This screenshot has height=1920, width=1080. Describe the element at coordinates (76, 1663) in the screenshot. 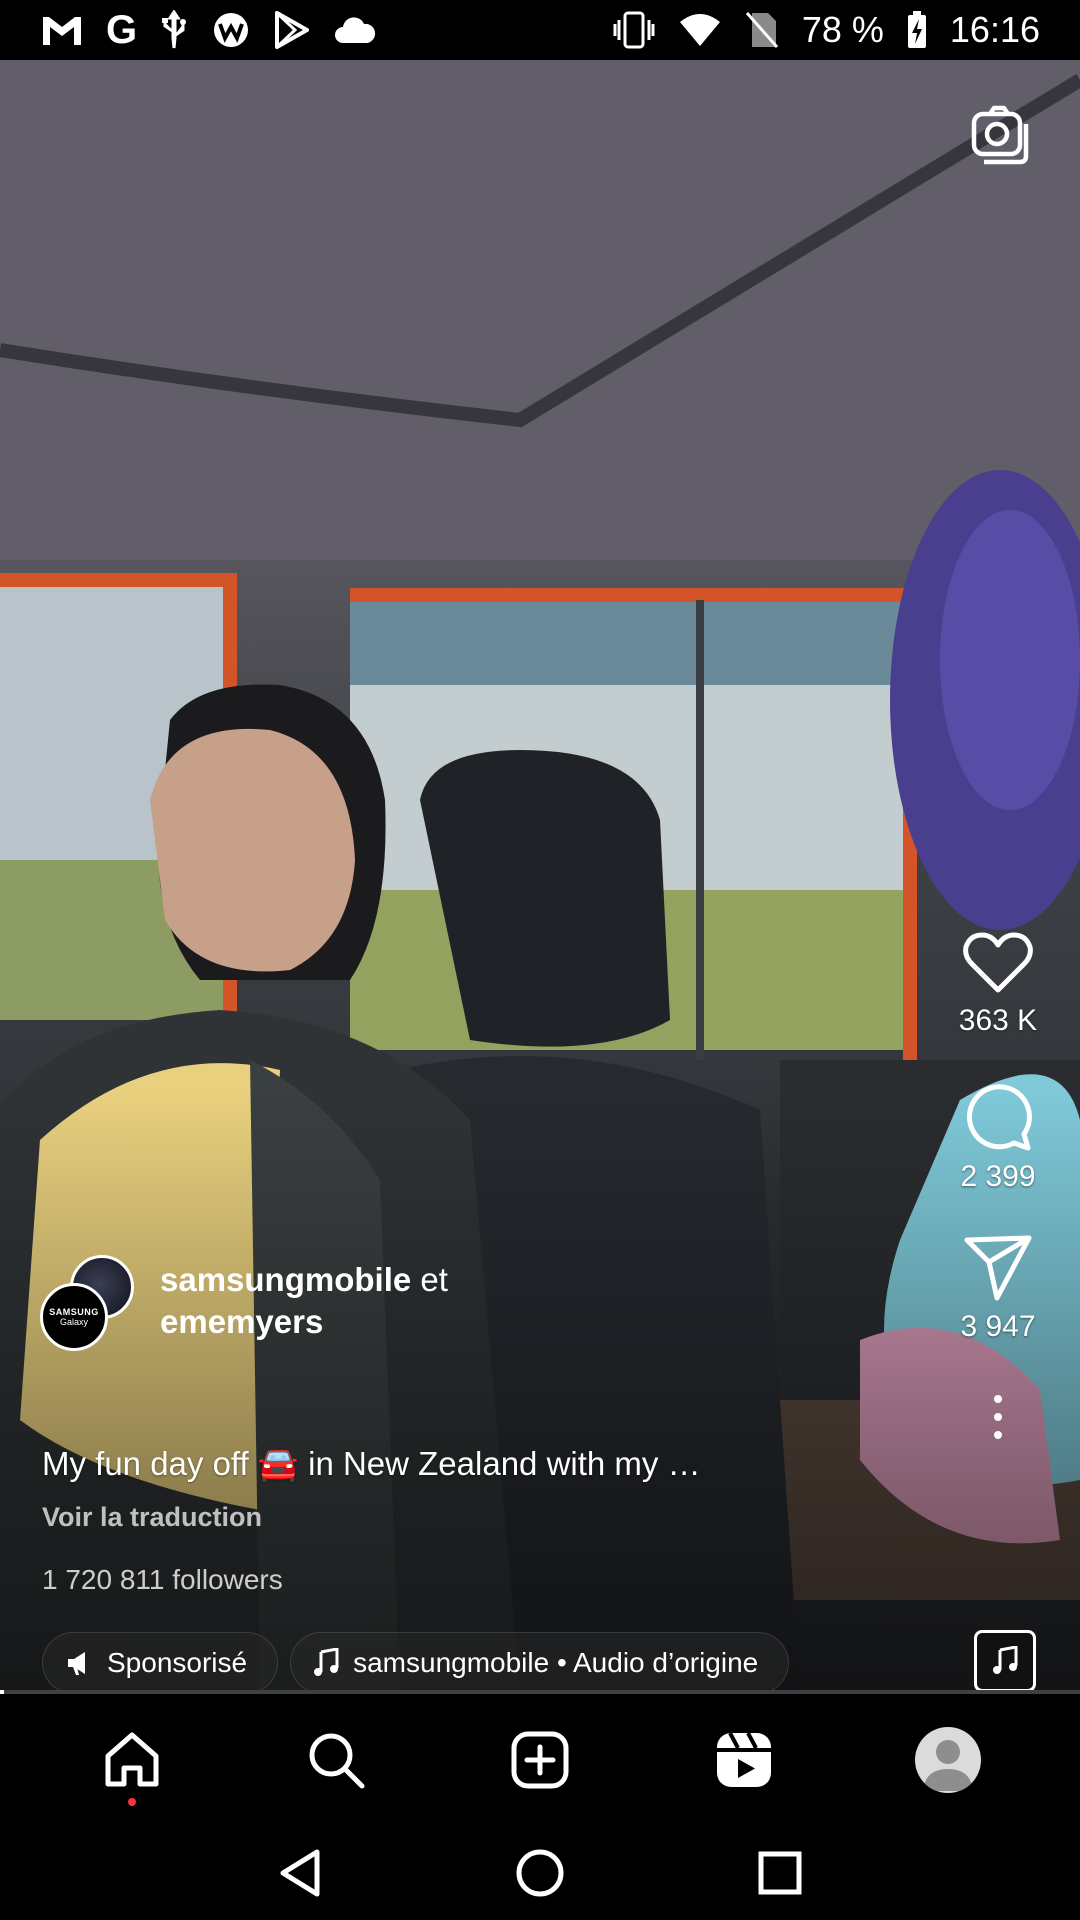

I see `megaphone-icon` at that location.